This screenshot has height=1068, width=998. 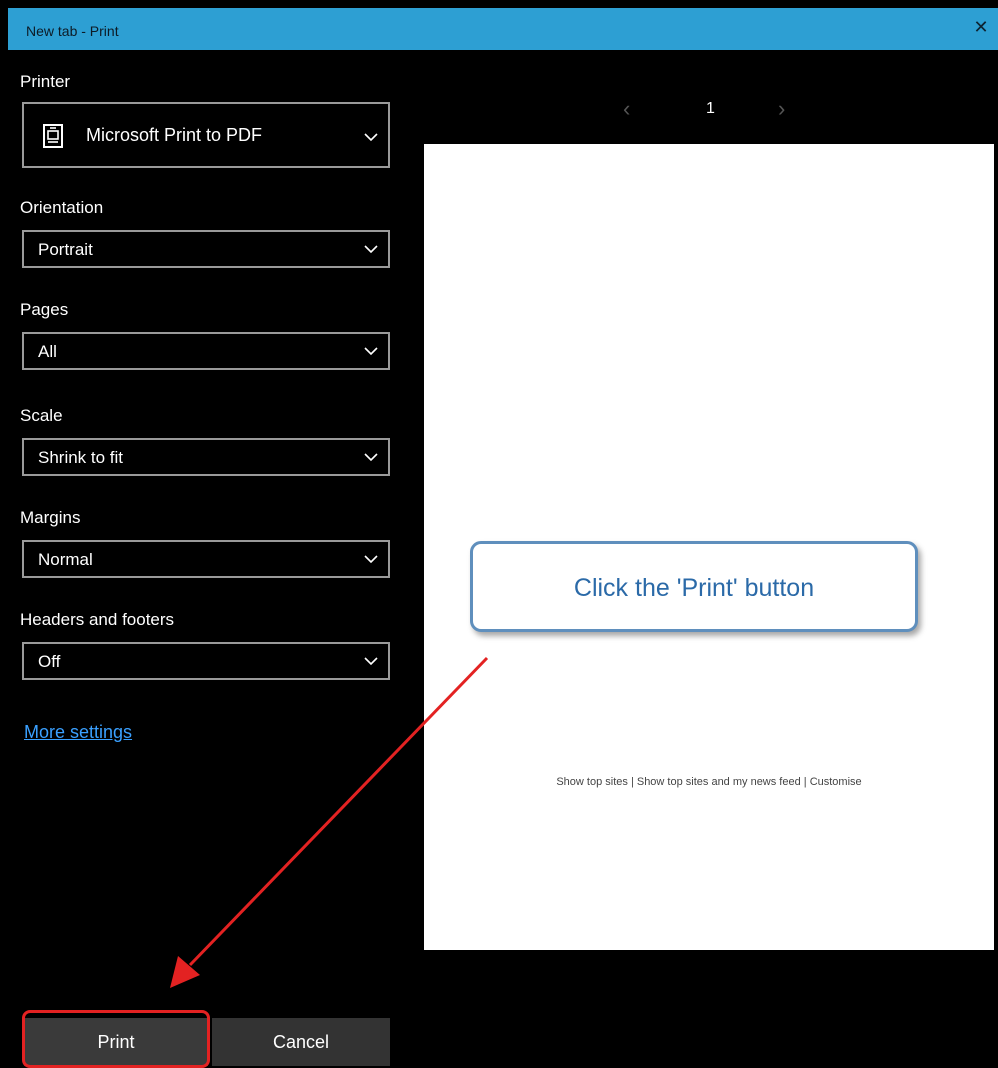 I want to click on window-title: New tab - Print, so click(x=72, y=31).